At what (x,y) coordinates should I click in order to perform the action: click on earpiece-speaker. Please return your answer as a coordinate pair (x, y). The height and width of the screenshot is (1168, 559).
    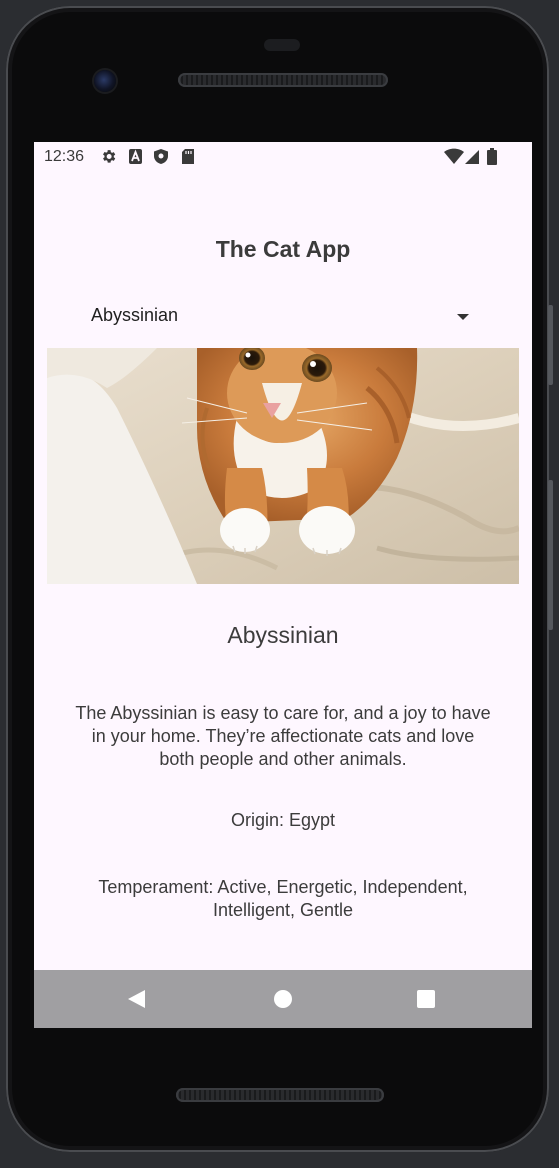
    Looking at the image, I should click on (283, 80).